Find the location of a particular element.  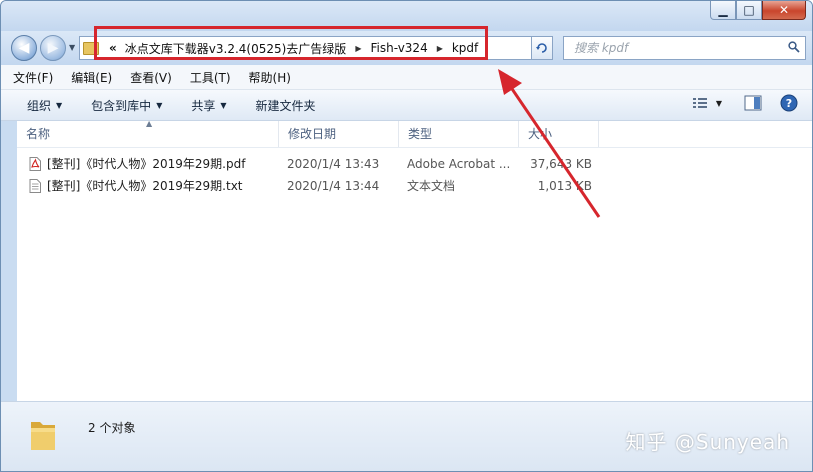

maximize-button: □ is located at coordinates (749, 10).